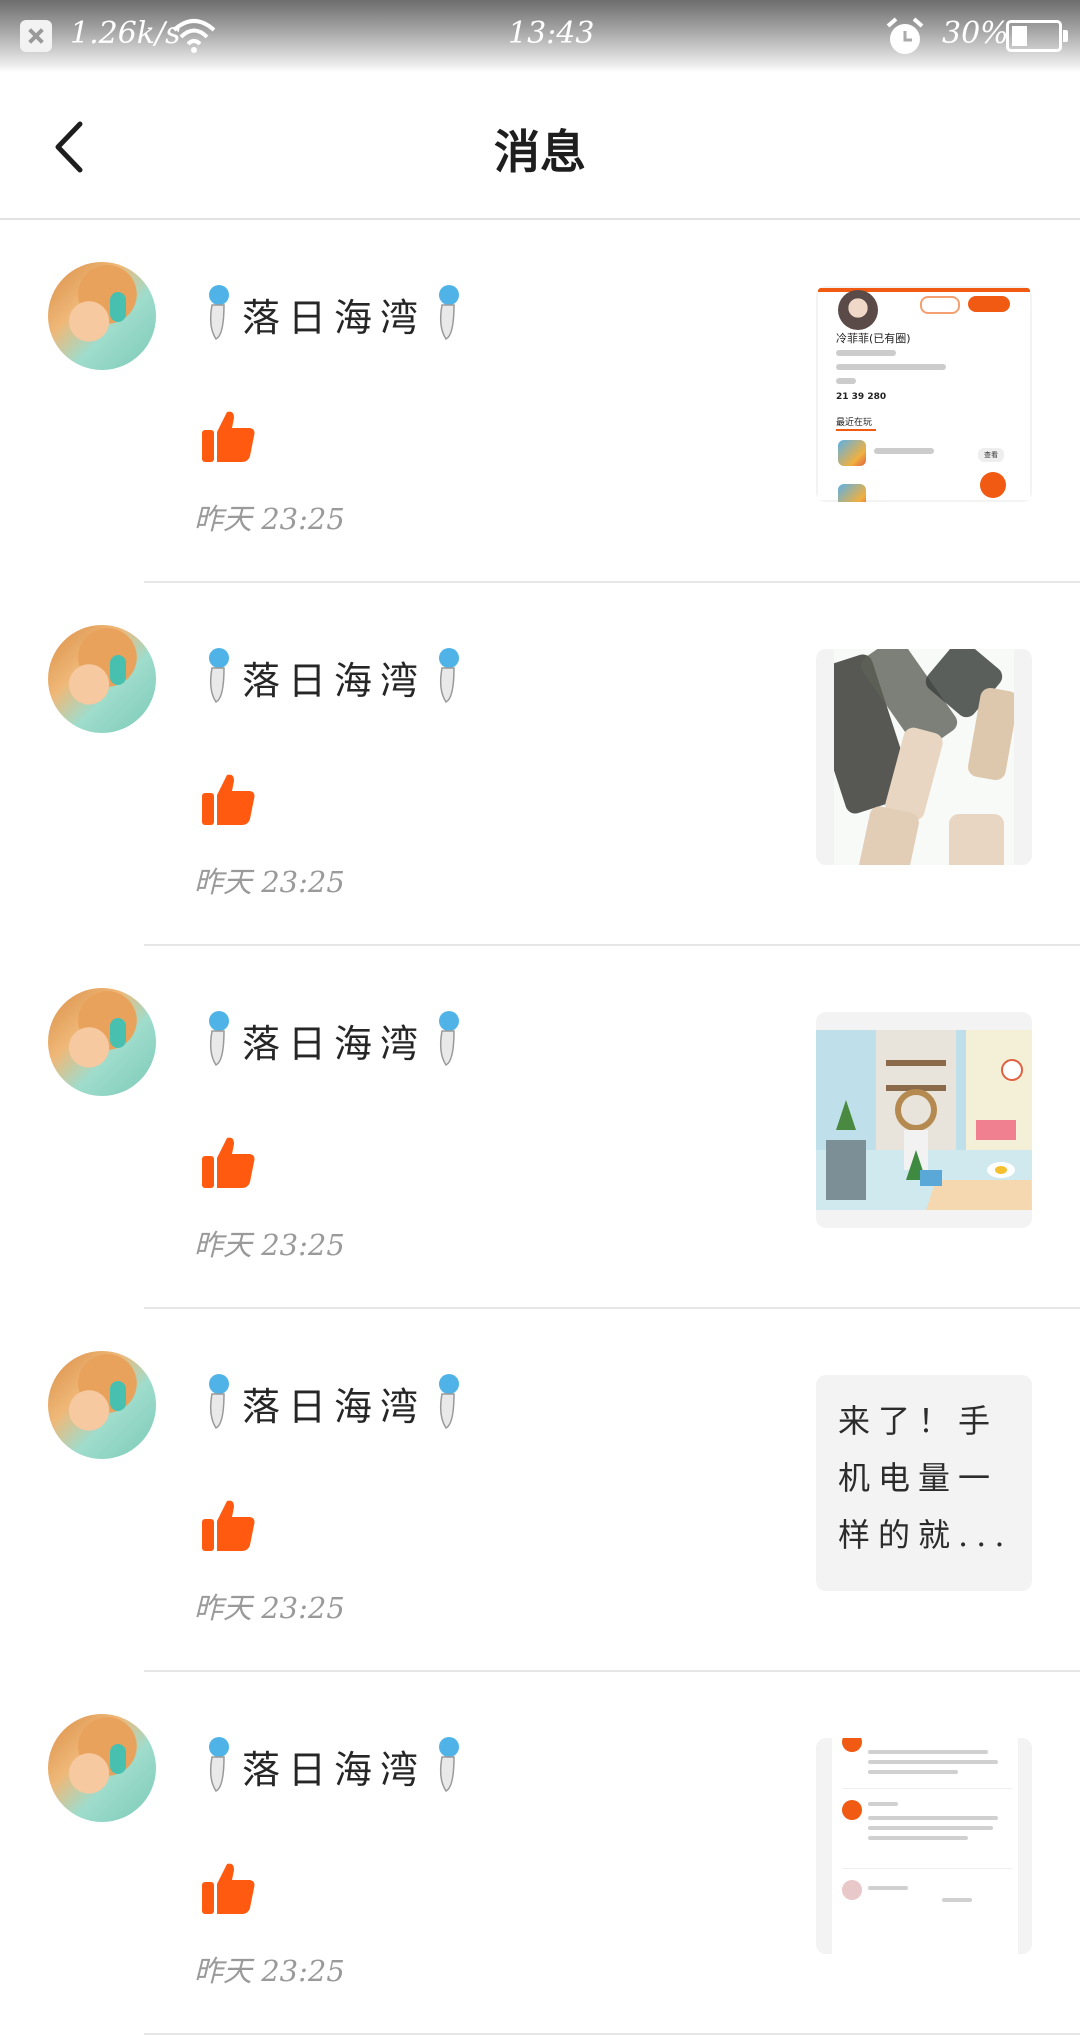 This screenshot has height=2035, width=1080. I want to click on clock-time: 13:43, so click(551, 33).